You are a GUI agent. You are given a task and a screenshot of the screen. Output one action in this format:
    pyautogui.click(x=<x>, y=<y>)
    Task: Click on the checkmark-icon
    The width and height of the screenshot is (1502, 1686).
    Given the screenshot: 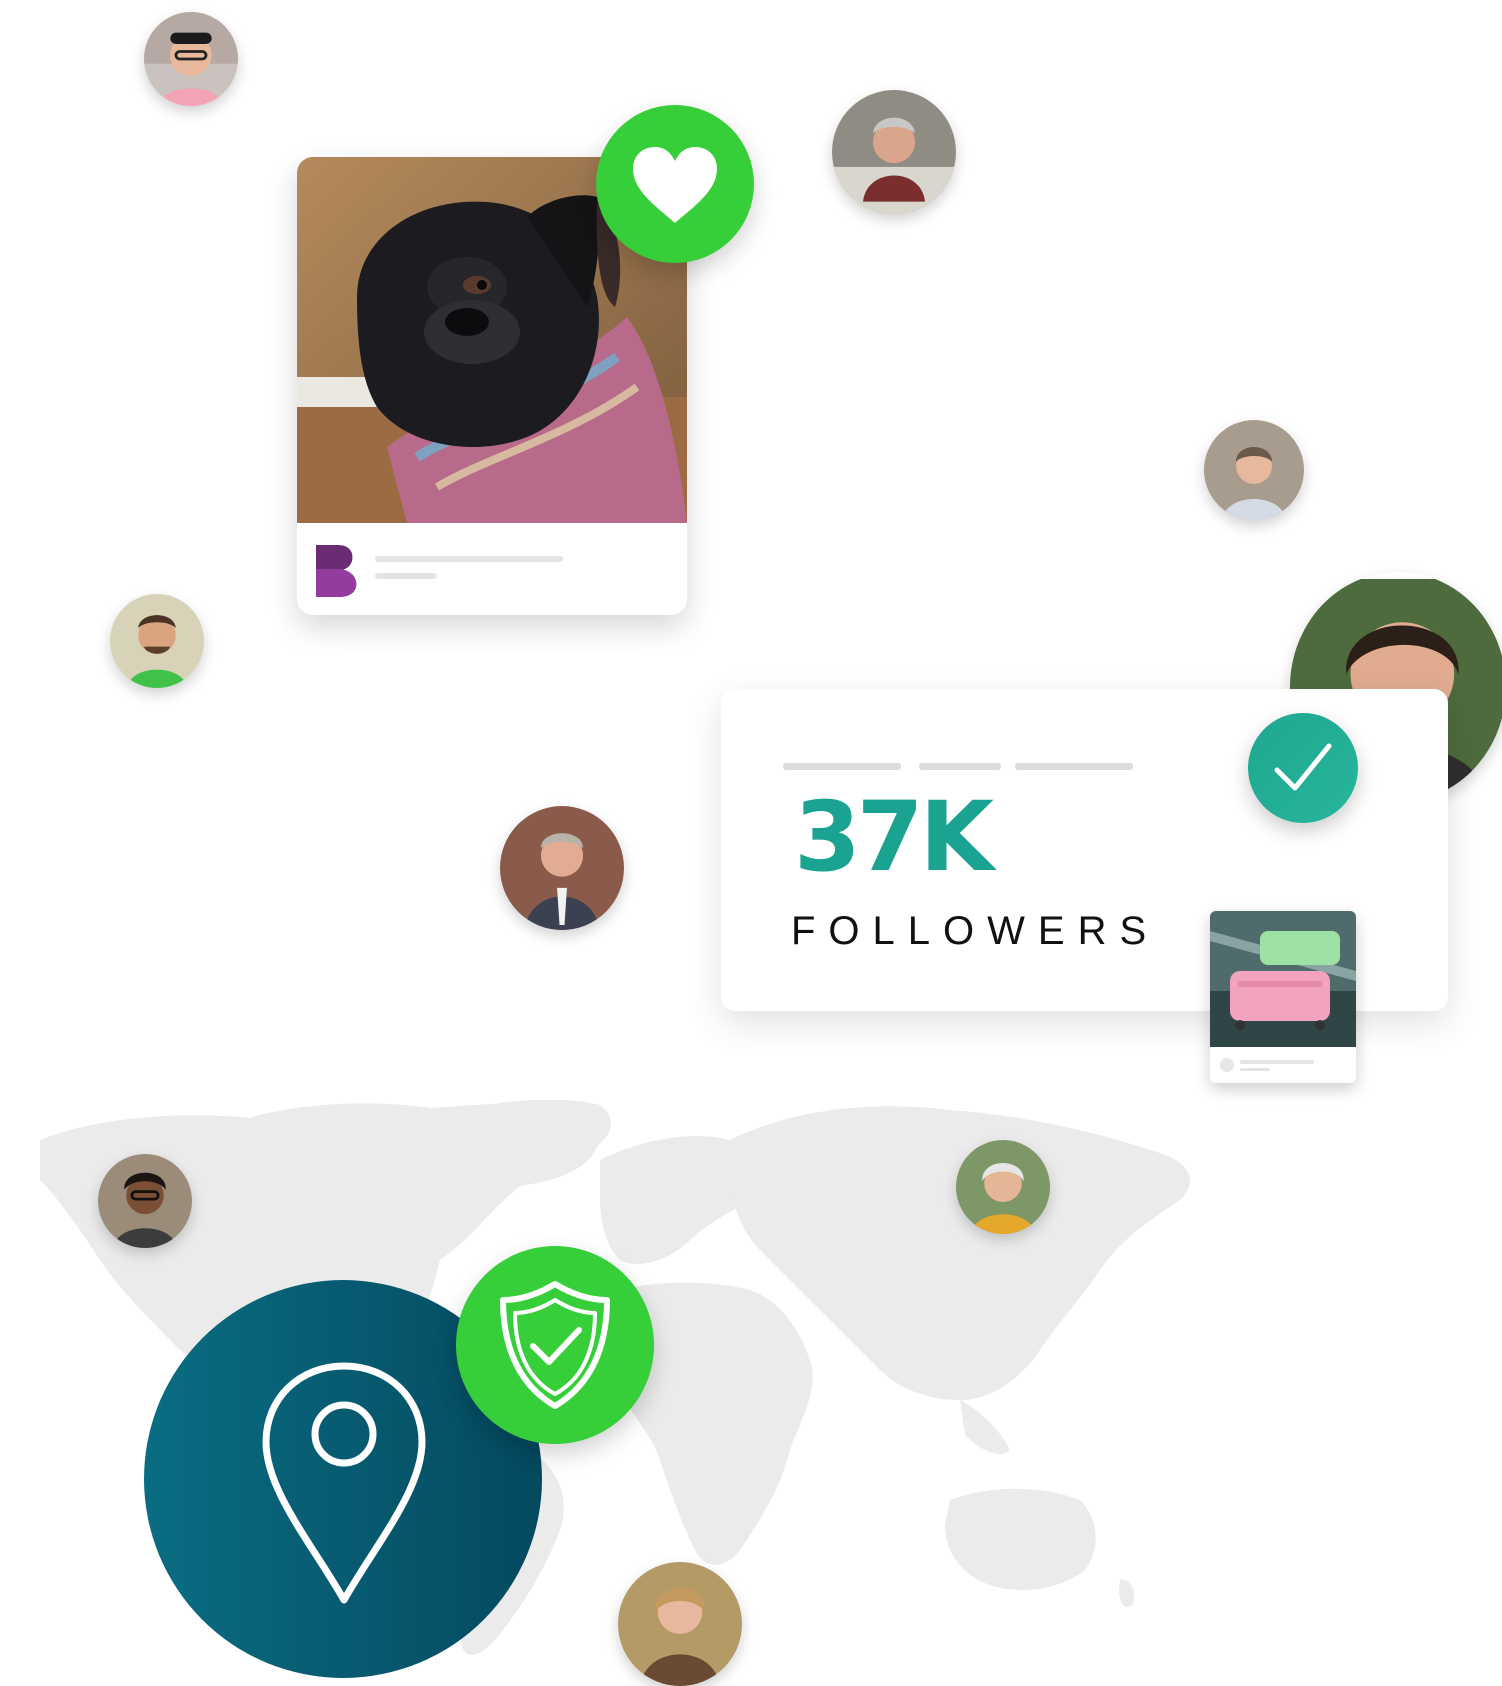 What is the action you would take?
    pyautogui.click(x=1303, y=767)
    